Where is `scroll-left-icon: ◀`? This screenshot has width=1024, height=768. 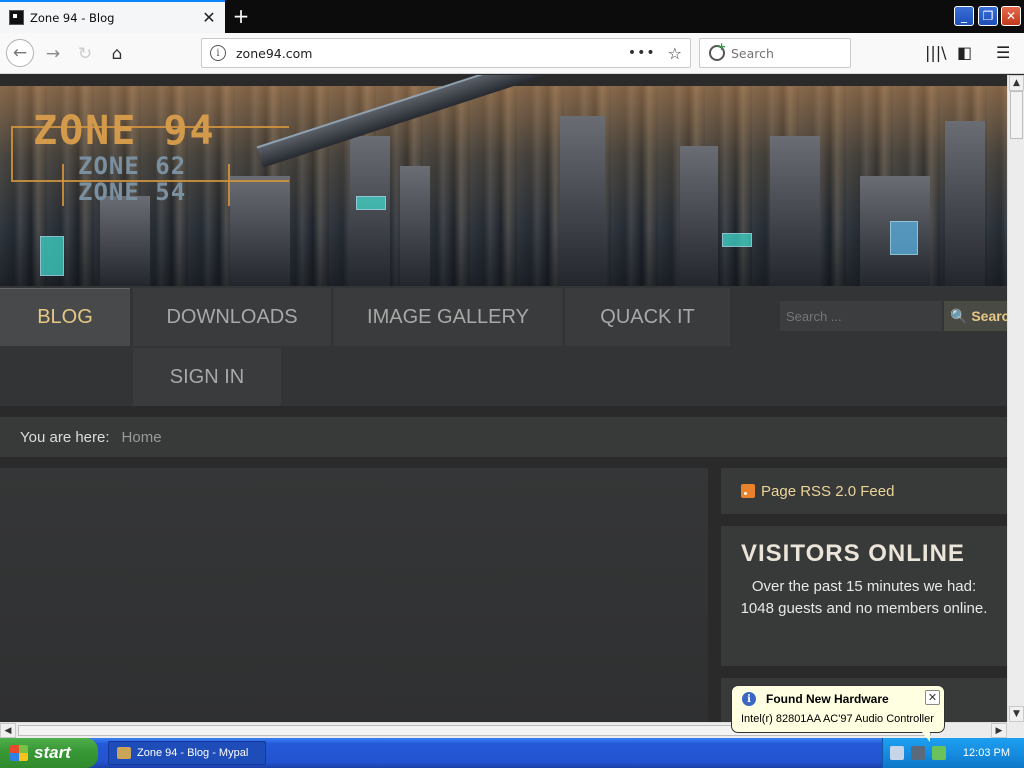 scroll-left-icon: ◀ is located at coordinates (8, 730).